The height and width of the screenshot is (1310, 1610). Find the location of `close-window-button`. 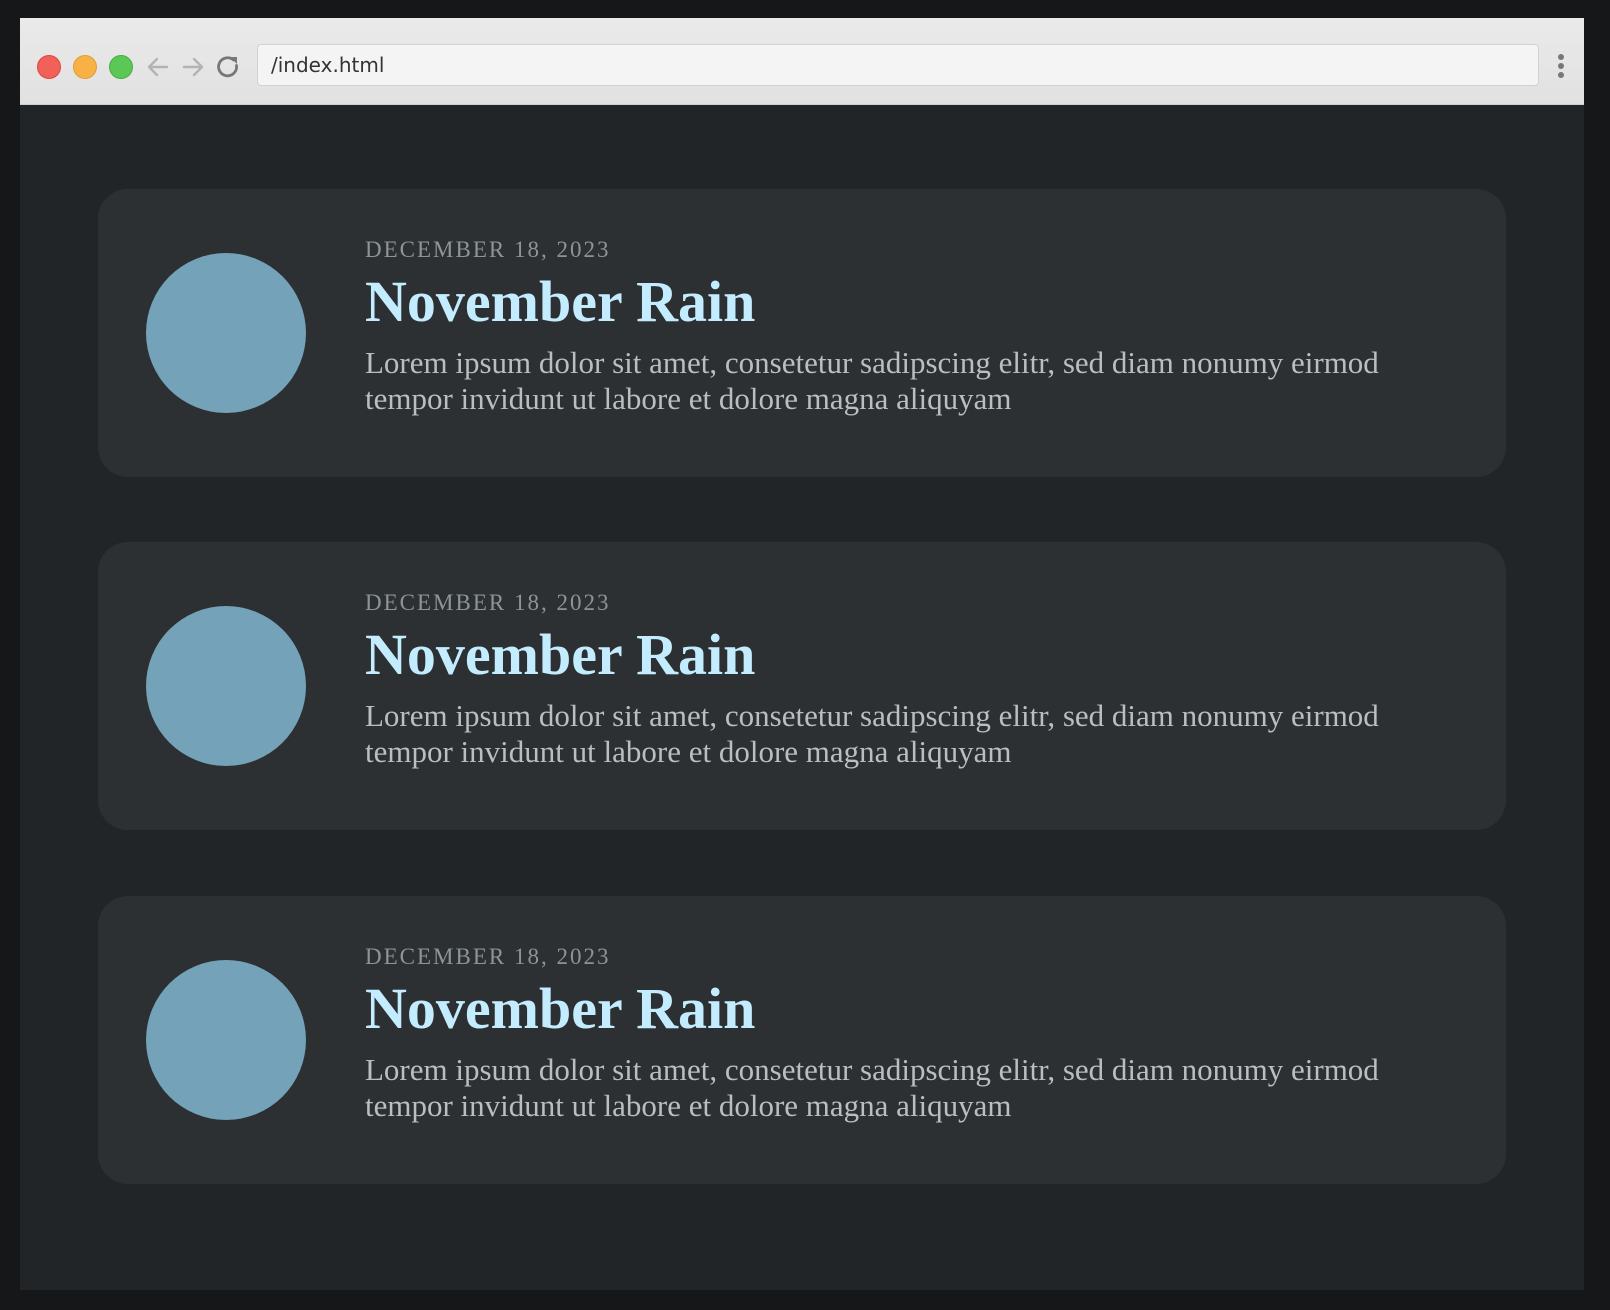

close-window-button is located at coordinates (49, 67).